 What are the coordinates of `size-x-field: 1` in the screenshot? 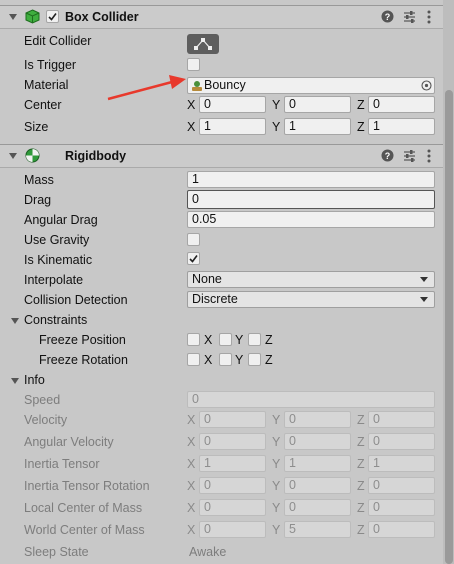 It's located at (232, 126).